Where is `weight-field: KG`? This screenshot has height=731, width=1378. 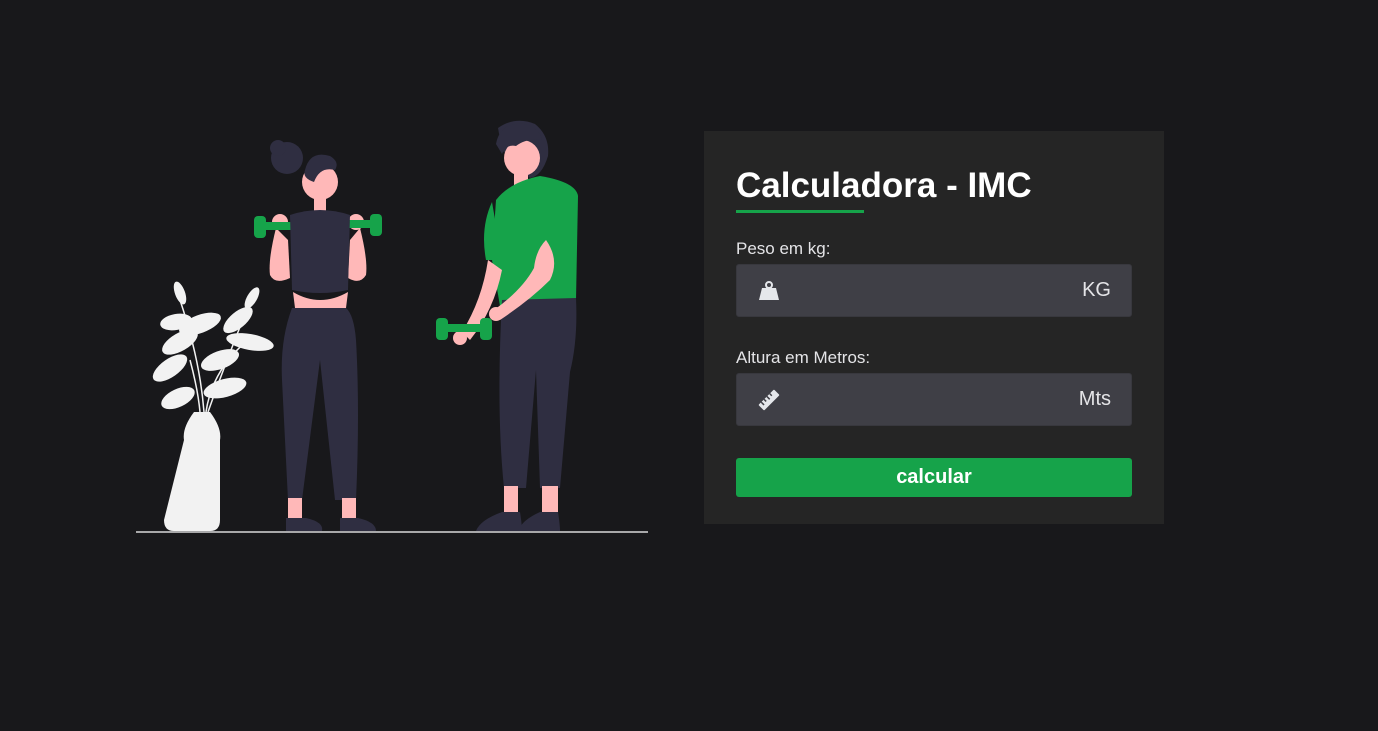
weight-field: KG is located at coordinates (934, 290).